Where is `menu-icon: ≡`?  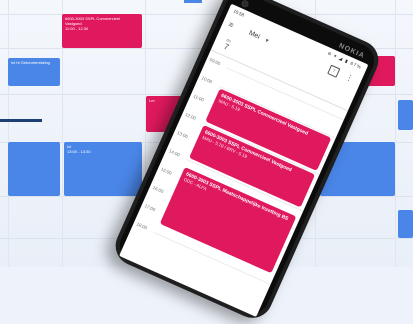
menu-icon: ≡ is located at coordinates (231, 25).